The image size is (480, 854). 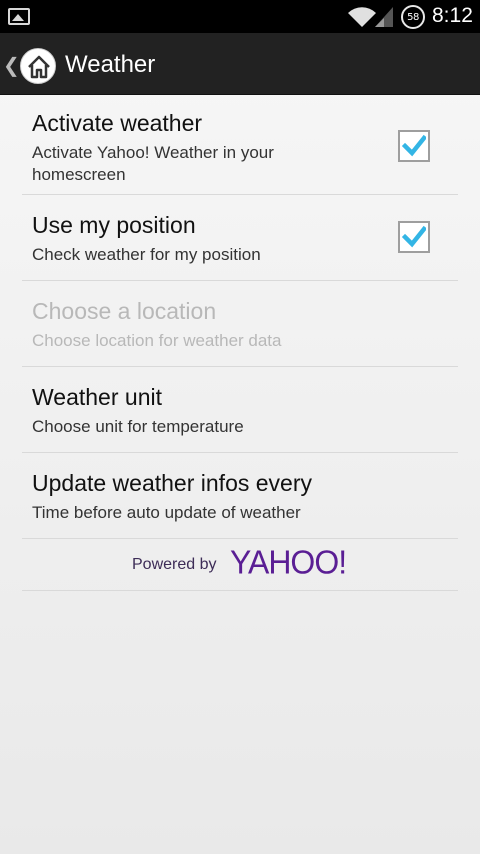 I want to click on action-bar: ❮ Weather, so click(x=240, y=64).